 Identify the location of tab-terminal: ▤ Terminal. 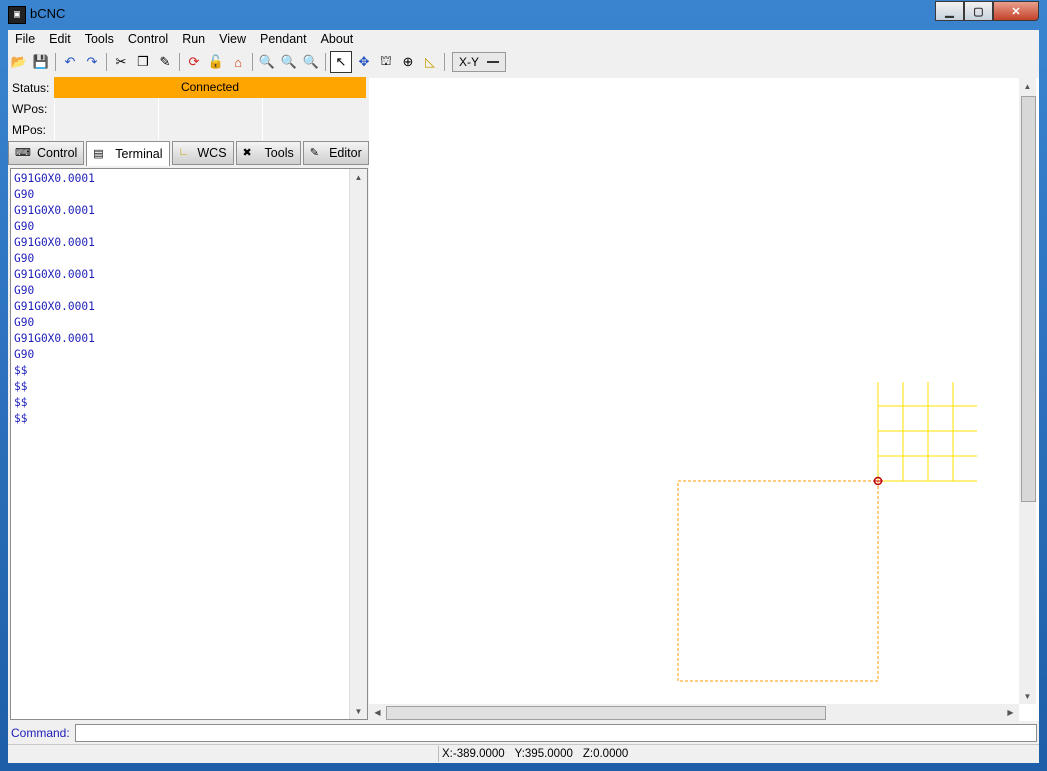
(128, 153).